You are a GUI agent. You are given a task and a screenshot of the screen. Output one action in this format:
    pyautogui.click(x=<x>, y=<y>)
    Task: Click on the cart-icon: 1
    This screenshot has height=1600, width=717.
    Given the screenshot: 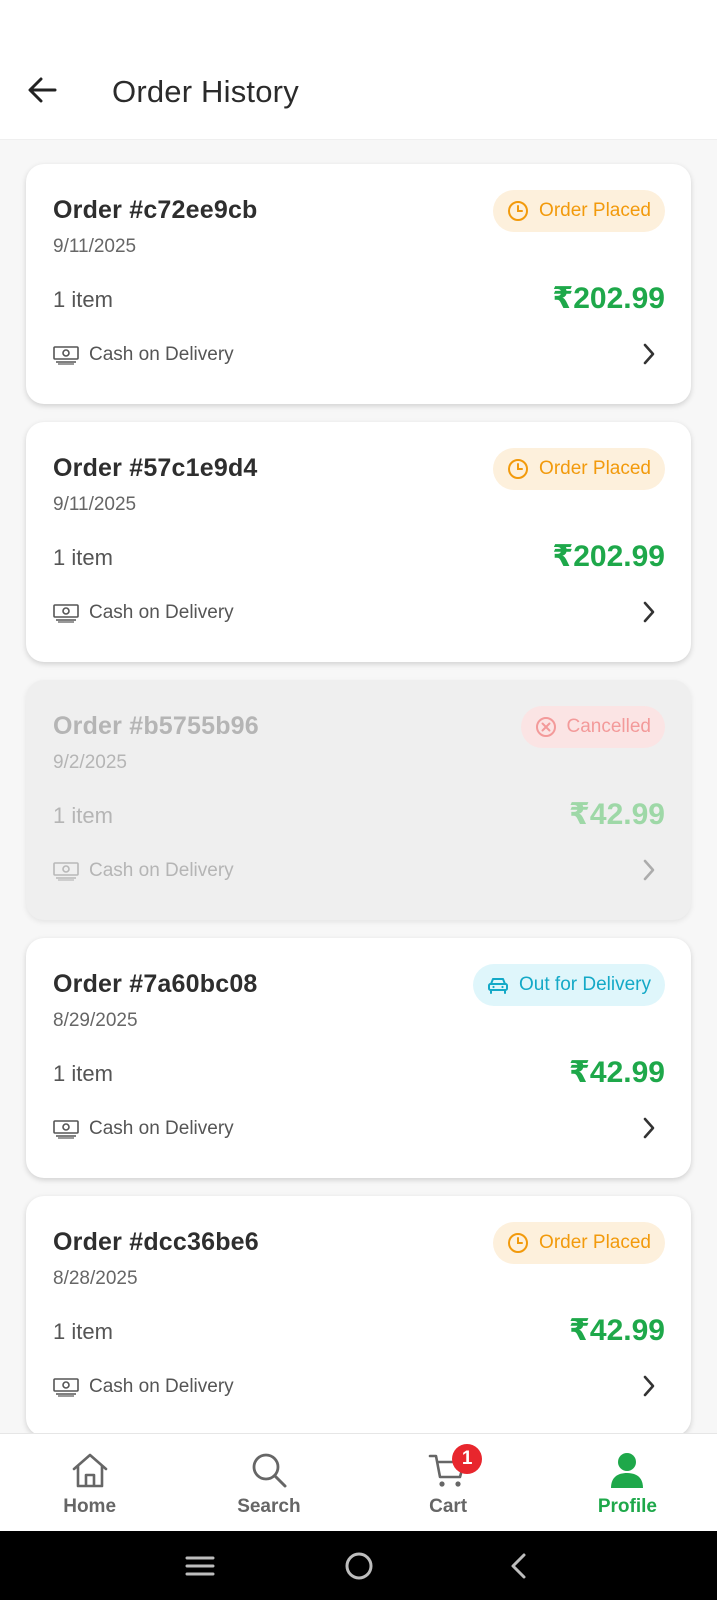 What is the action you would take?
    pyautogui.click(x=454, y=1467)
    